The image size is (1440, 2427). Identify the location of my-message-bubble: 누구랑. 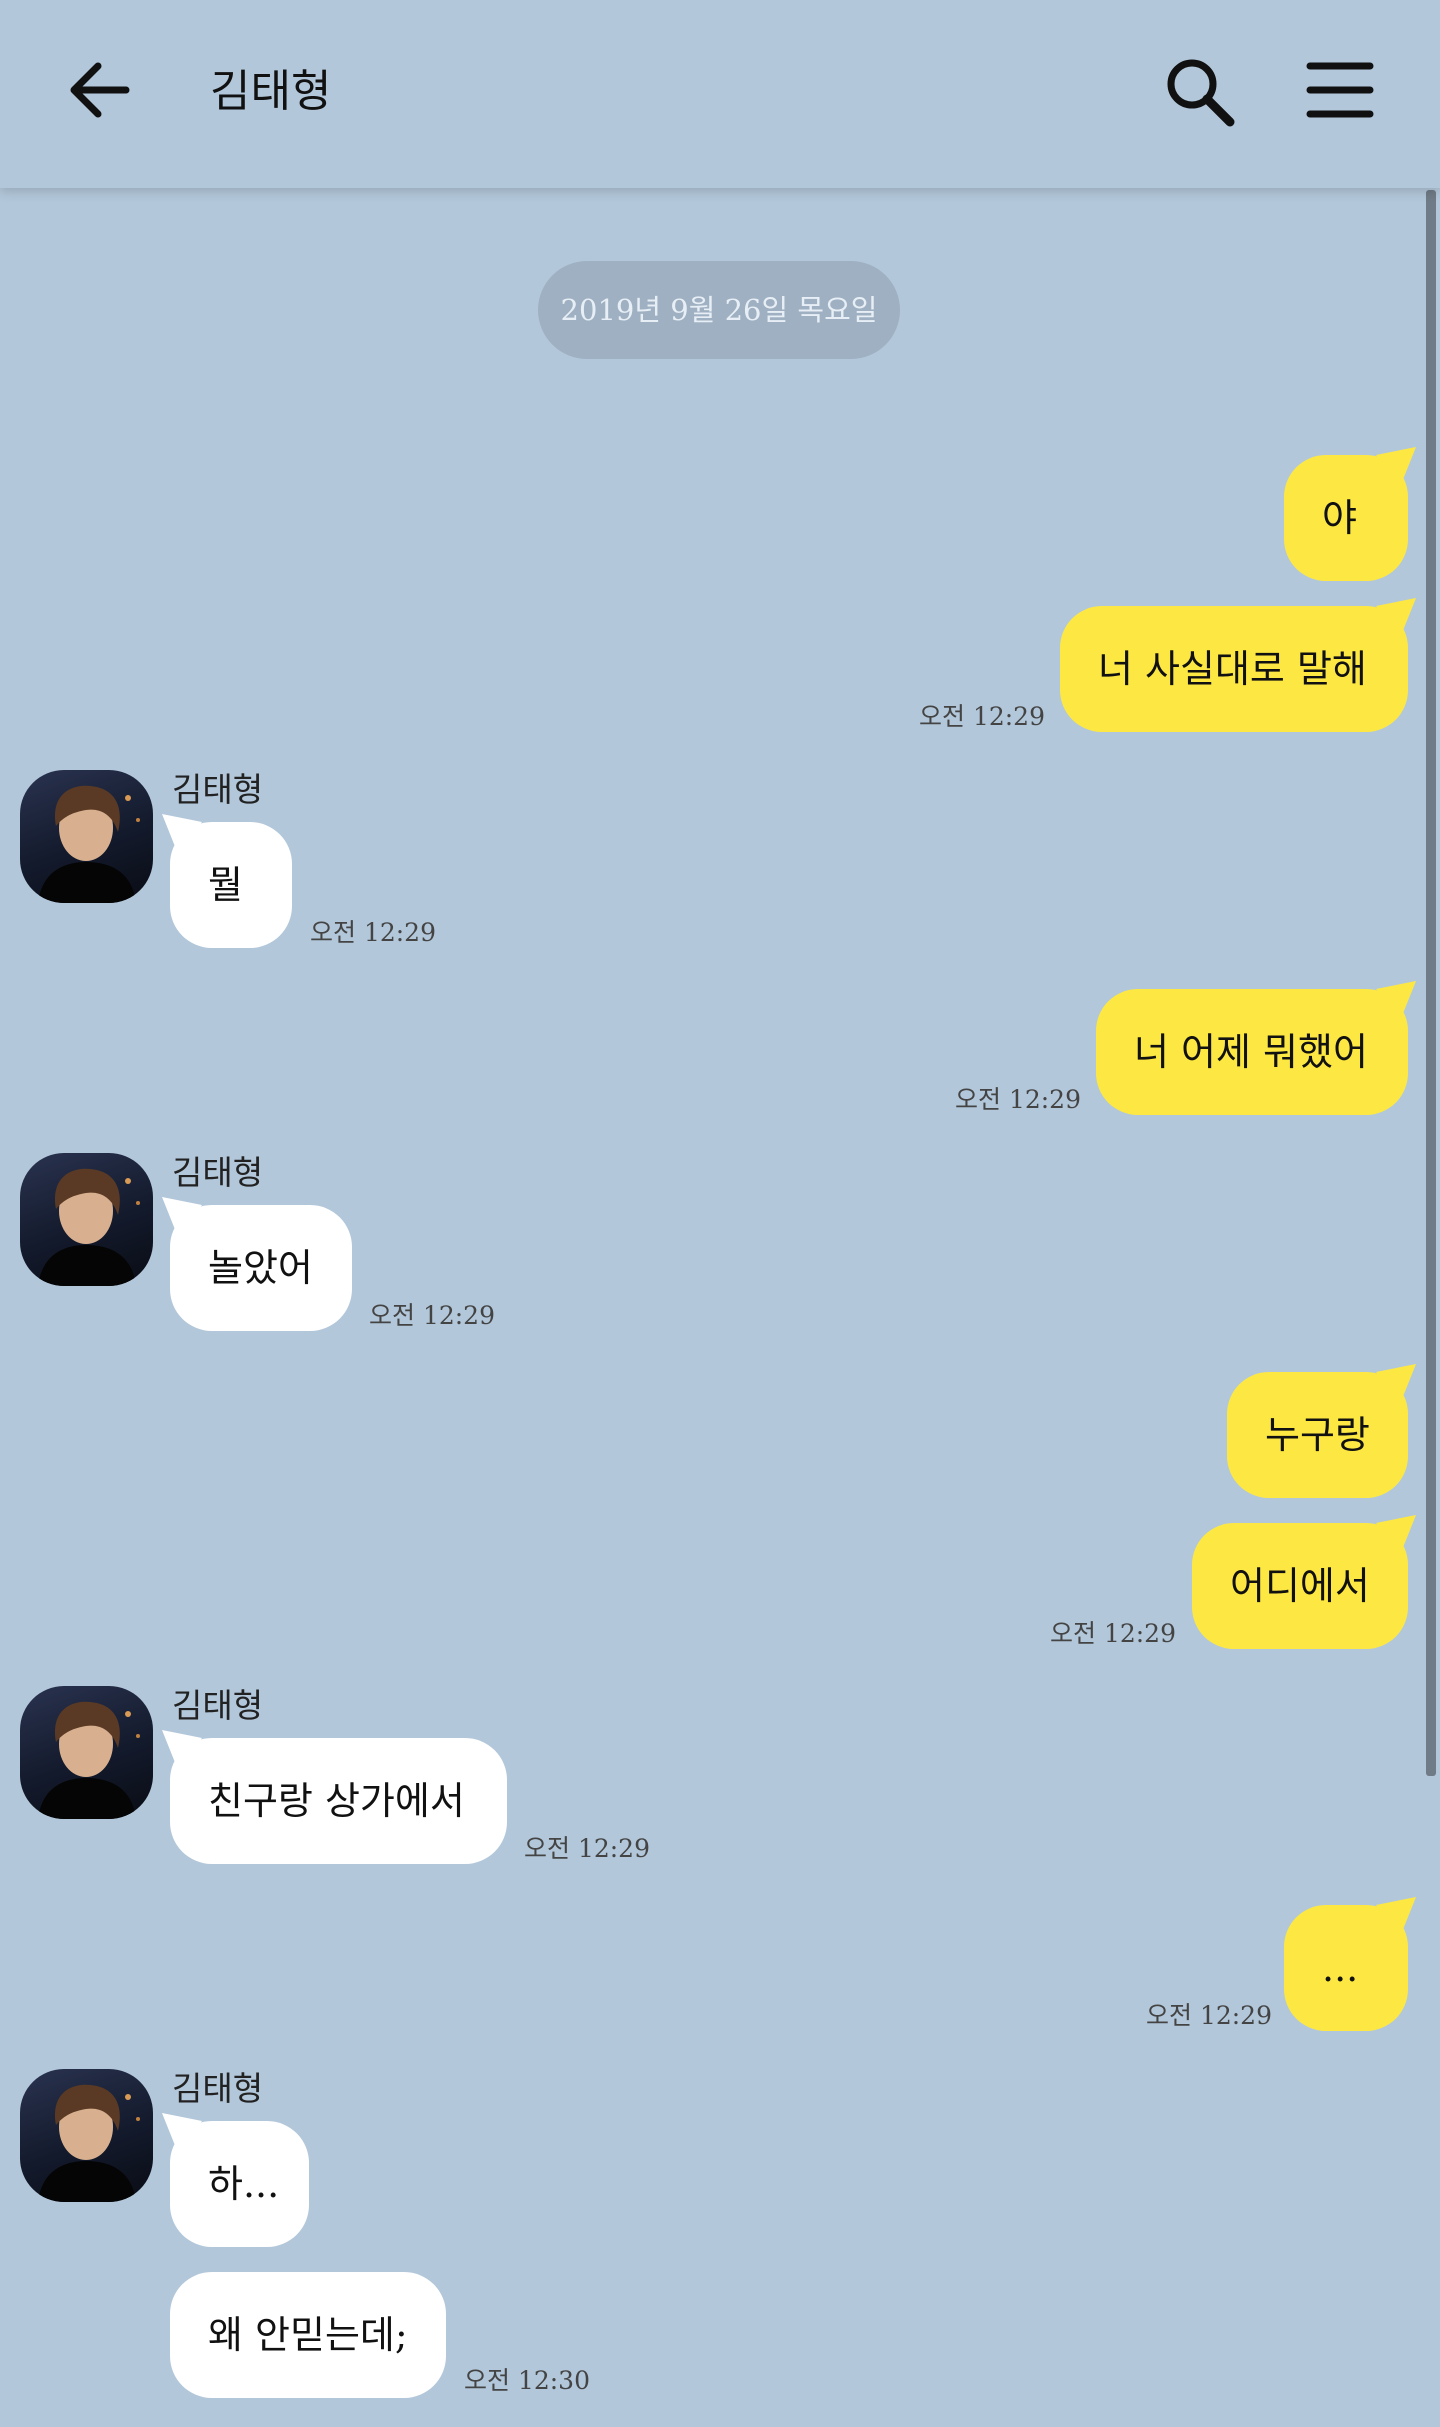
(1321, 1431).